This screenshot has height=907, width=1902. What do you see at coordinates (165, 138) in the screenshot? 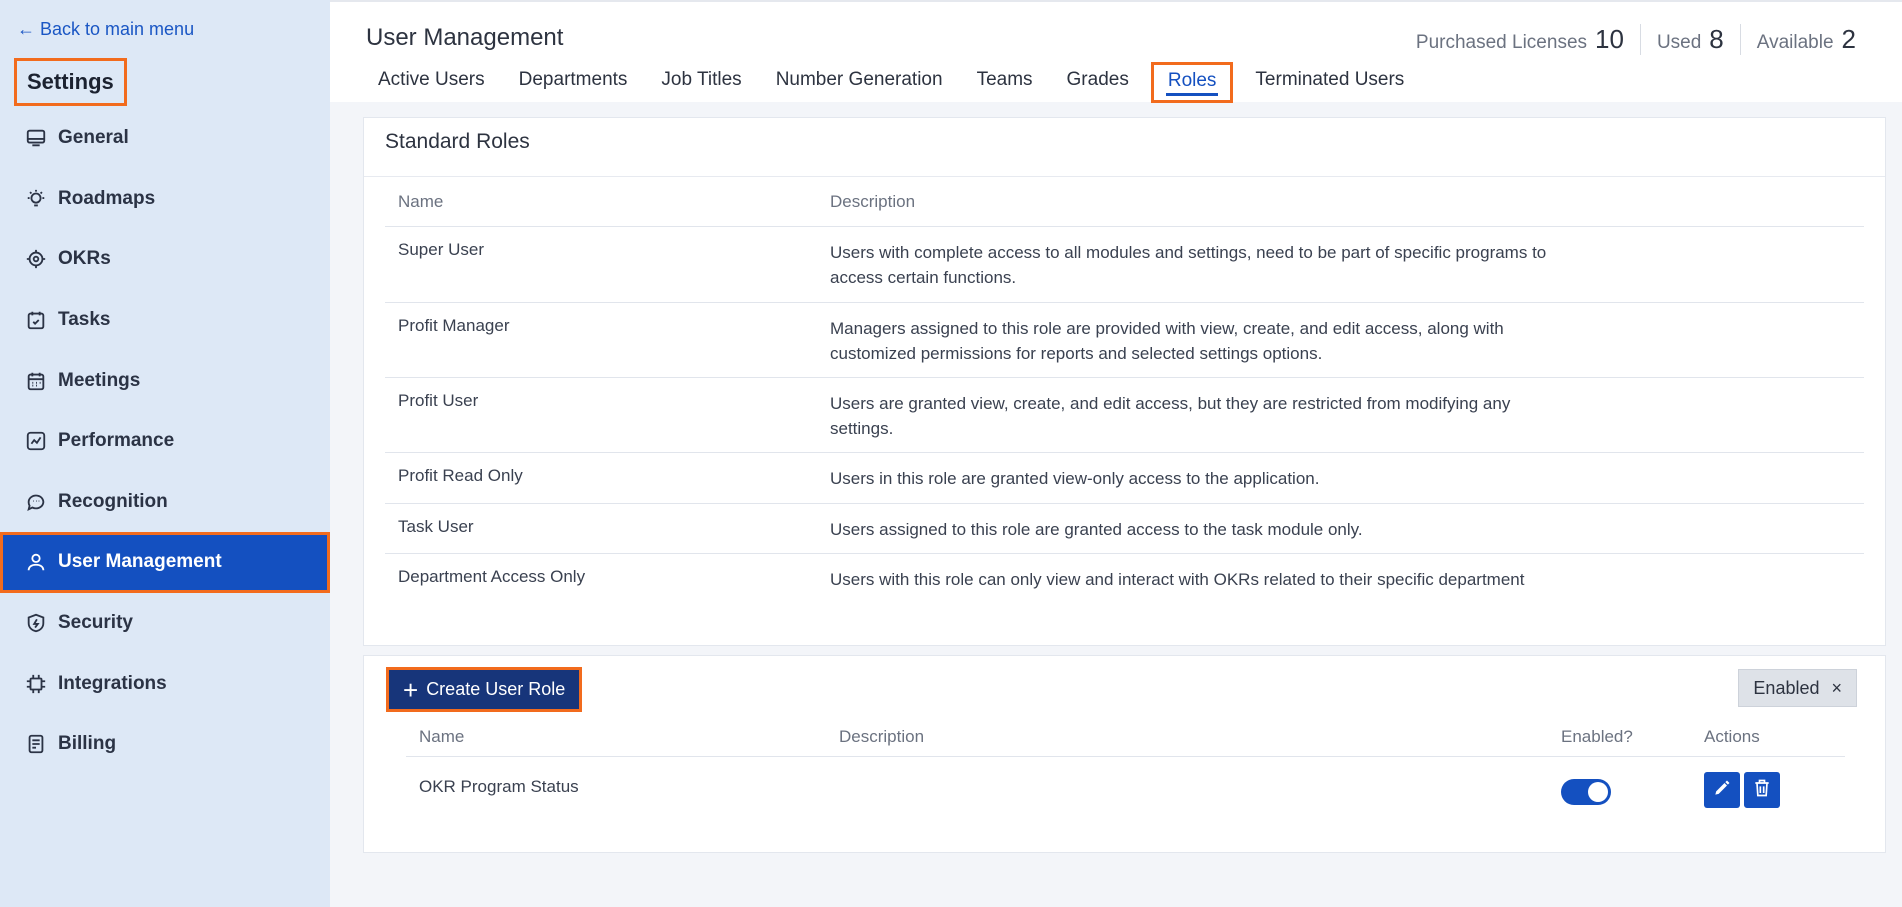
I see `sidebar-item-general: General` at bounding box center [165, 138].